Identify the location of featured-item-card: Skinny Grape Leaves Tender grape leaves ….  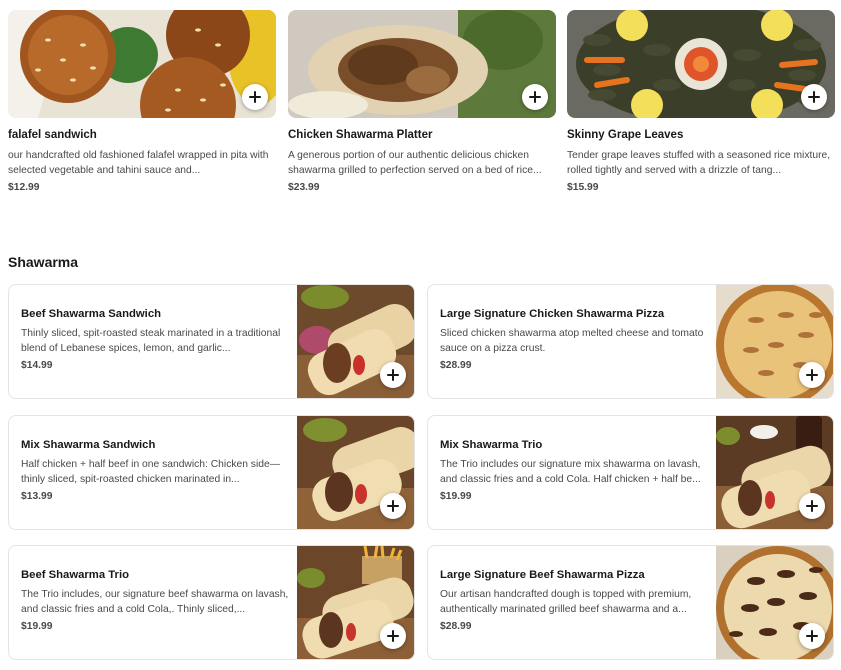
(701, 101).